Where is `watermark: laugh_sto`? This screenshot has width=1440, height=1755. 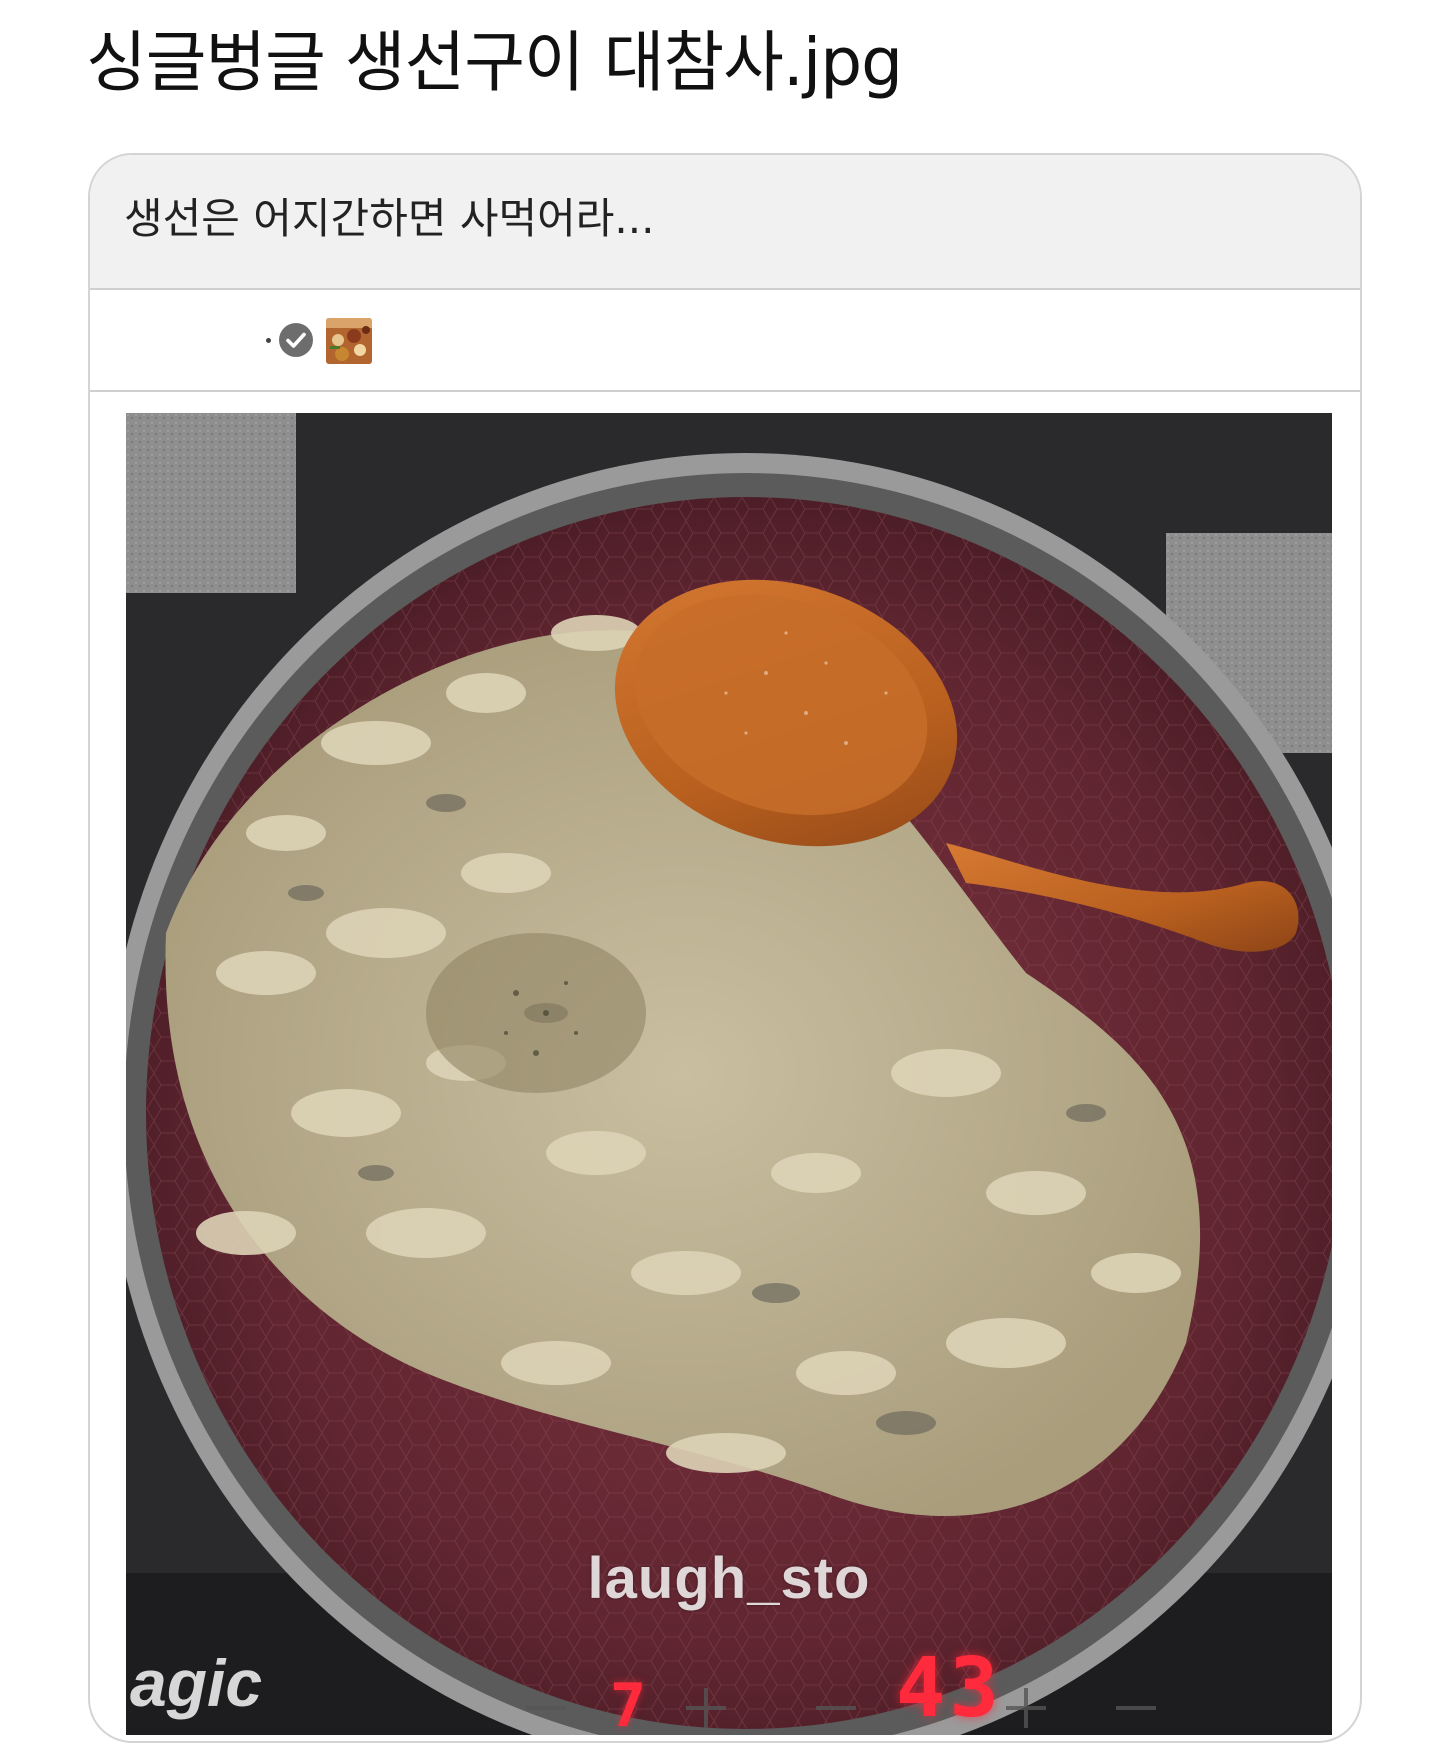
watermark: laugh_sto is located at coordinates (729, 1578).